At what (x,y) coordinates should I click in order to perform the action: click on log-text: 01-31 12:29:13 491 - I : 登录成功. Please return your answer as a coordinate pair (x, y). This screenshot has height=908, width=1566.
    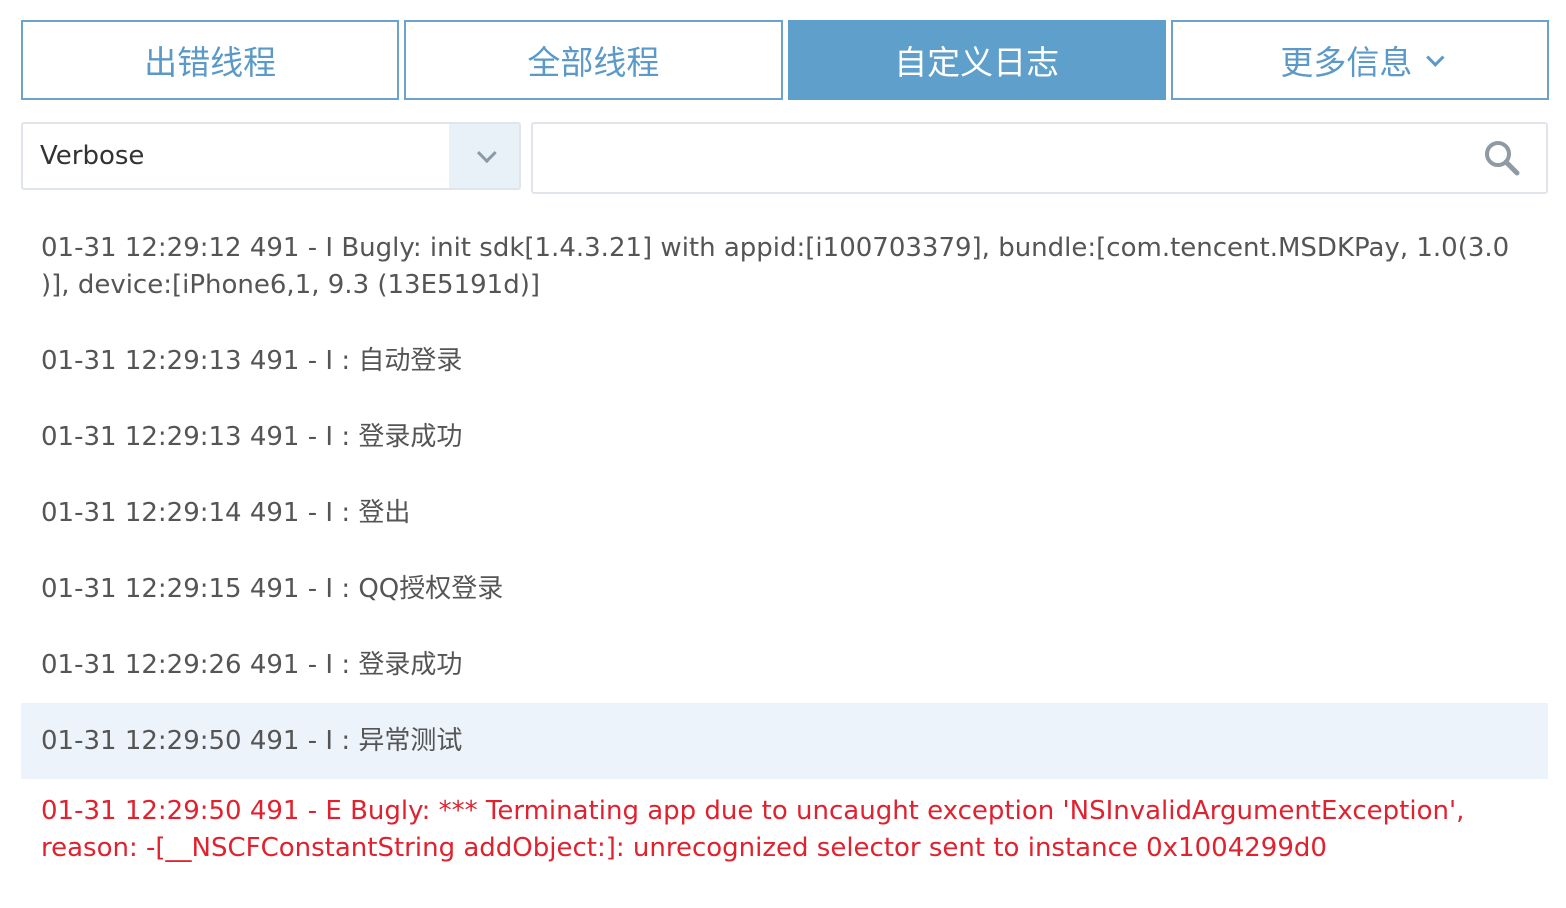
    Looking at the image, I should click on (252, 436).